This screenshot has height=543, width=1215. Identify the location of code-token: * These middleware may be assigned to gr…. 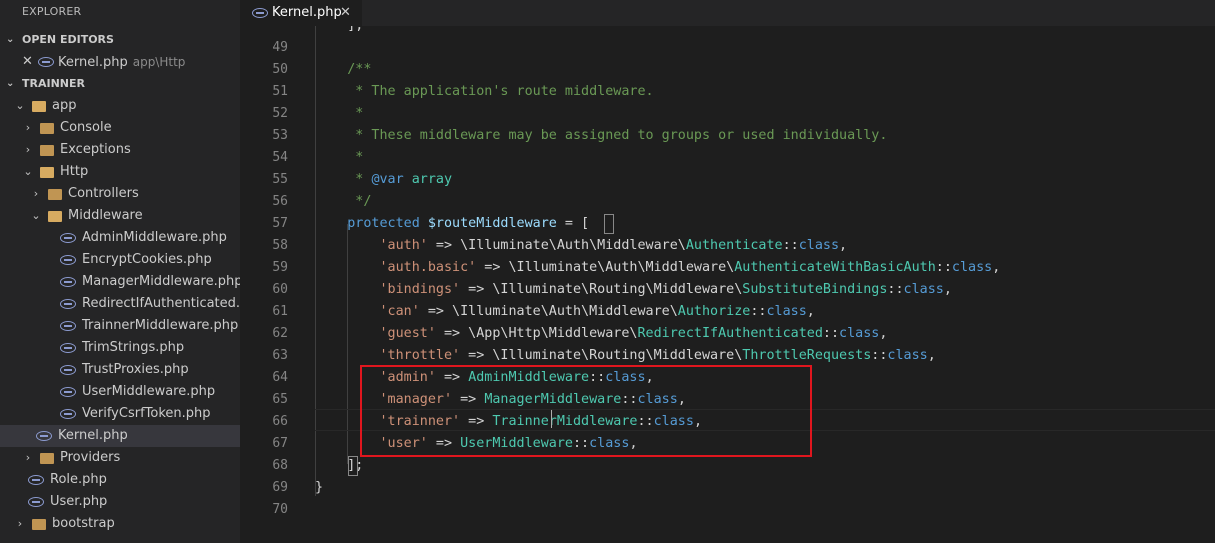
(601, 135).